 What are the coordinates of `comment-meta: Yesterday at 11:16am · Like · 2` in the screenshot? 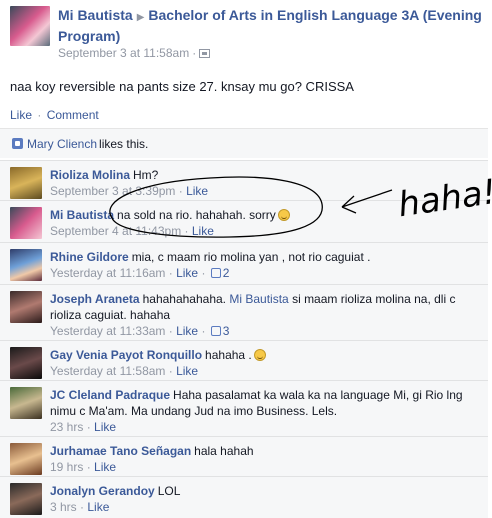 It's located at (140, 273).